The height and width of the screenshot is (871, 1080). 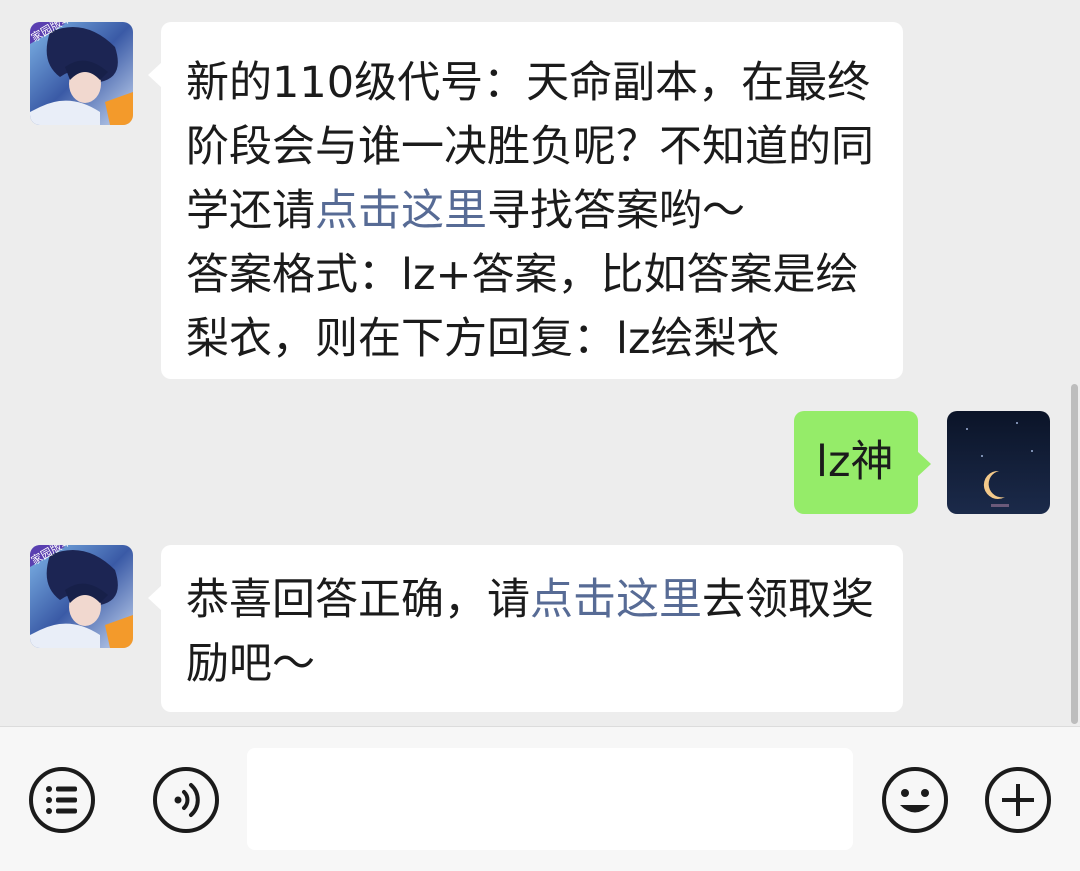 What do you see at coordinates (550, 799) in the screenshot?
I see `message-input` at bounding box center [550, 799].